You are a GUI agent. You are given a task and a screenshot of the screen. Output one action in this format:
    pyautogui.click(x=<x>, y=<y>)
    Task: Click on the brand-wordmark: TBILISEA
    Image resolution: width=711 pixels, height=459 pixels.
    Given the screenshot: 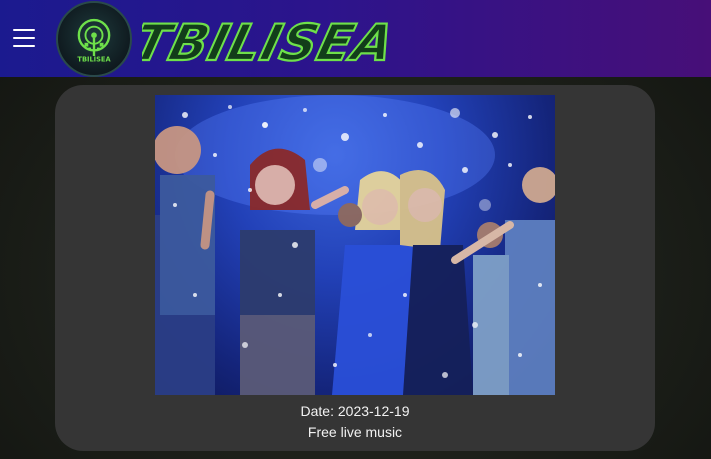 What is the action you would take?
    pyautogui.click(x=264, y=40)
    